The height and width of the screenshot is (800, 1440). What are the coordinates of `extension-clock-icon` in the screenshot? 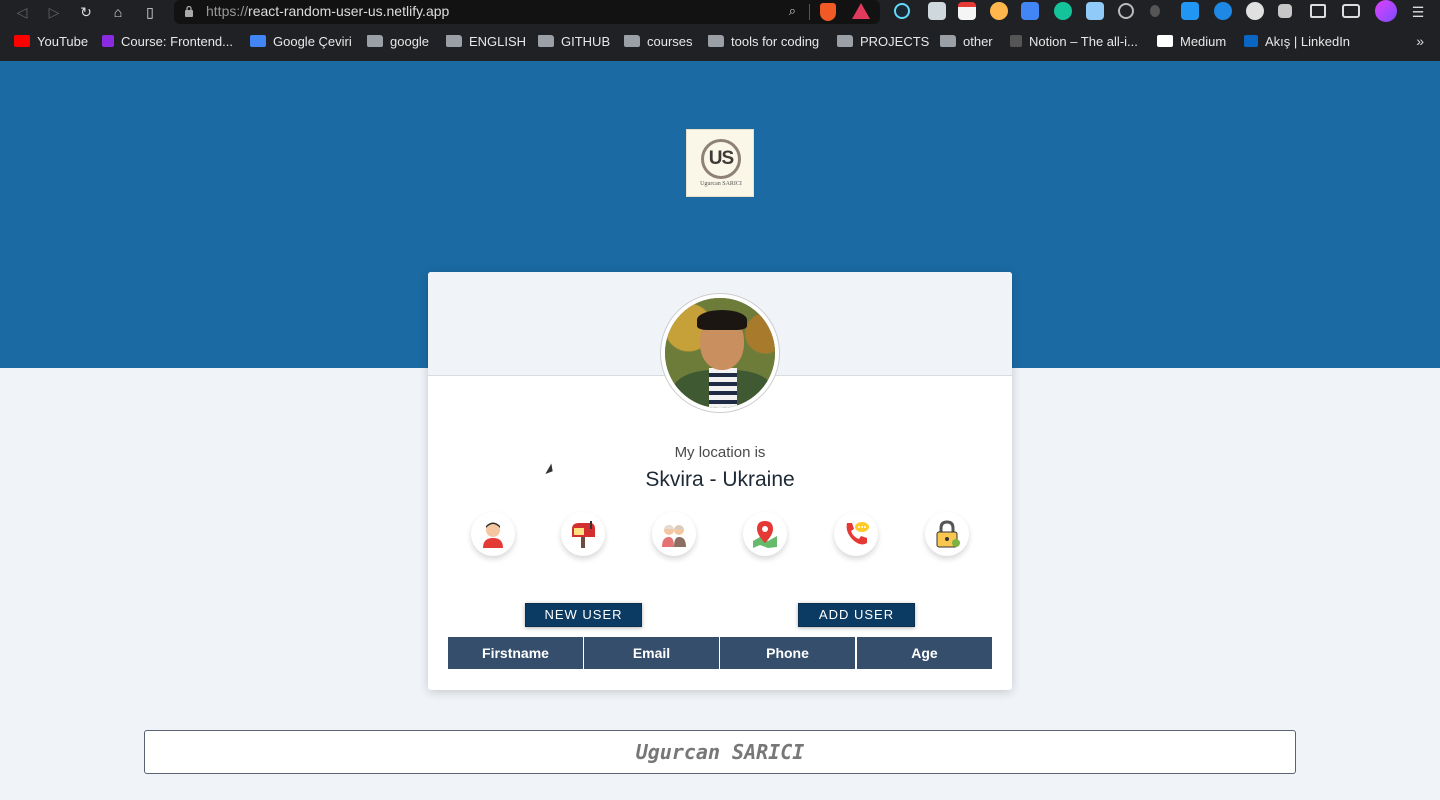 It's located at (1255, 11).